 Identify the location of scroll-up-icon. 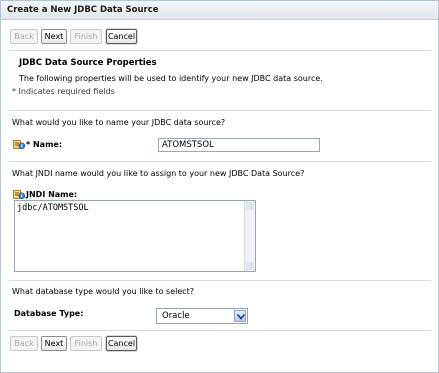
(250, 206).